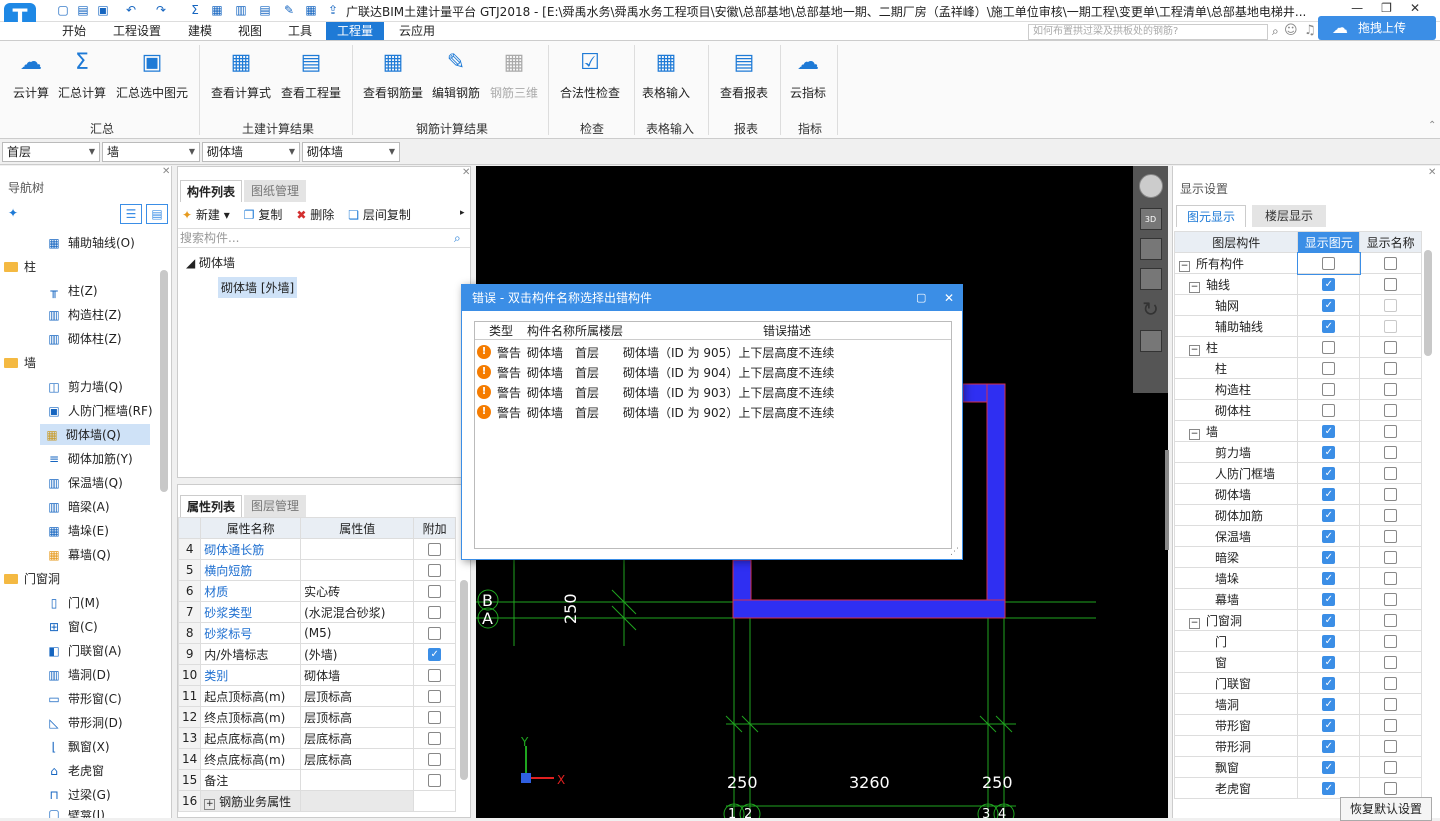 This screenshot has height=821, width=1440. What do you see at coordinates (357, 759) in the screenshot?
I see `prop-value: 层底标高` at bounding box center [357, 759].